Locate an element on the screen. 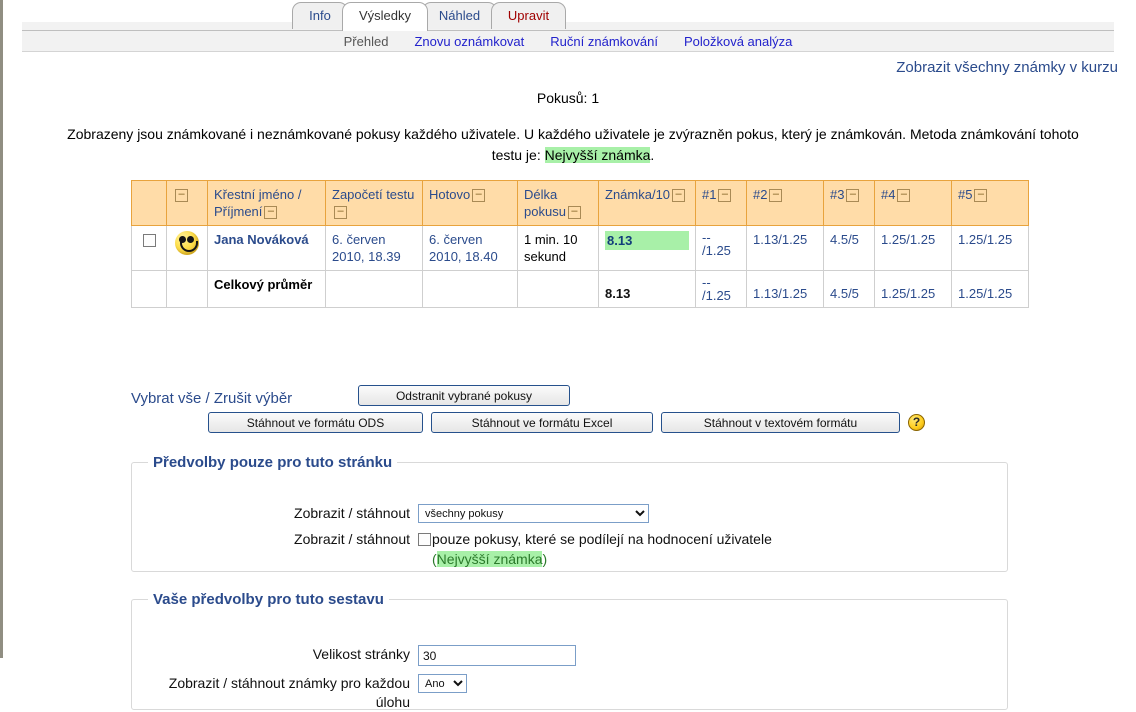 The height and width of the screenshot is (712, 1136). contributing-method-line: (Nejvyšší známka) is located at coordinates (705, 559).